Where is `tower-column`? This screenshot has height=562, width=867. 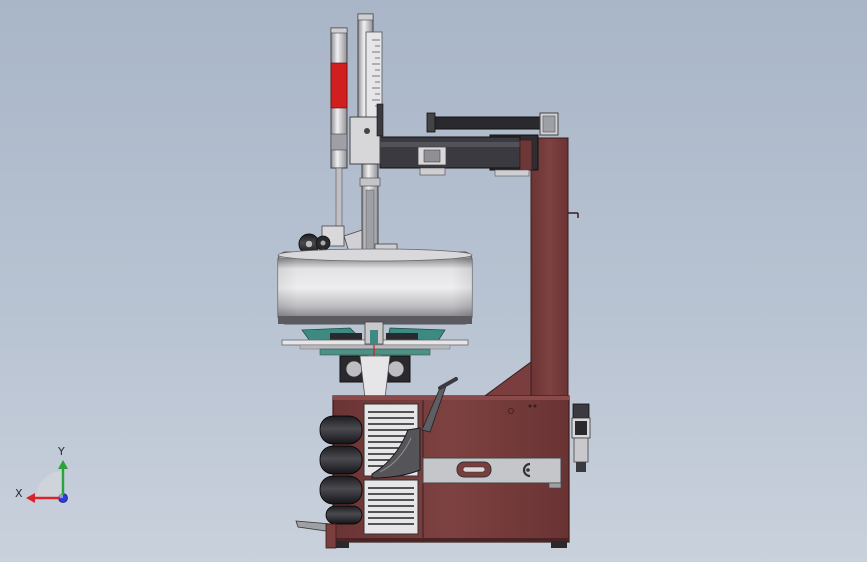 tower-column is located at coordinates (529, 268).